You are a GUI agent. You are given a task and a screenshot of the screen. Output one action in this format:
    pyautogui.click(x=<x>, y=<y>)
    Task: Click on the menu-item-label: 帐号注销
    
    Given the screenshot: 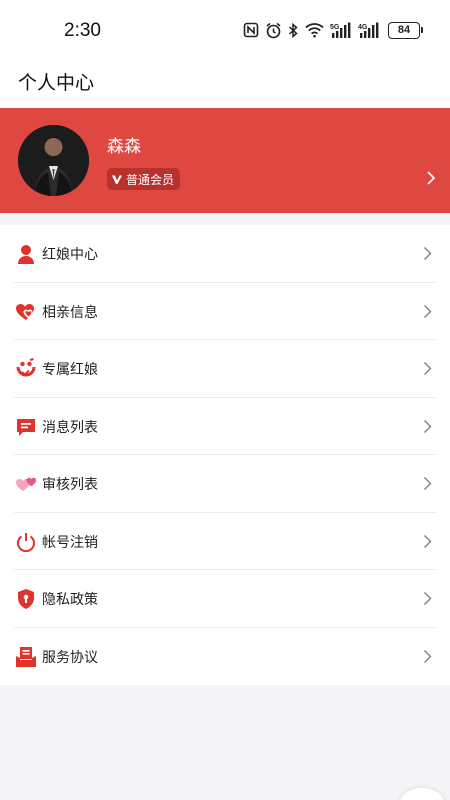 What is the action you would take?
    pyautogui.click(x=70, y=542)
    